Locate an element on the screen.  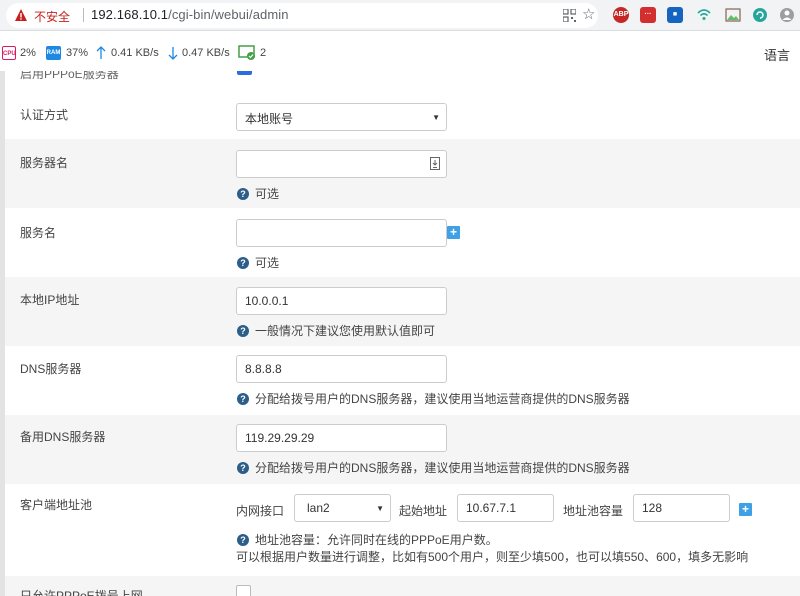
download-speed: 0.47 KB/s is located at coordinates (206, 53).